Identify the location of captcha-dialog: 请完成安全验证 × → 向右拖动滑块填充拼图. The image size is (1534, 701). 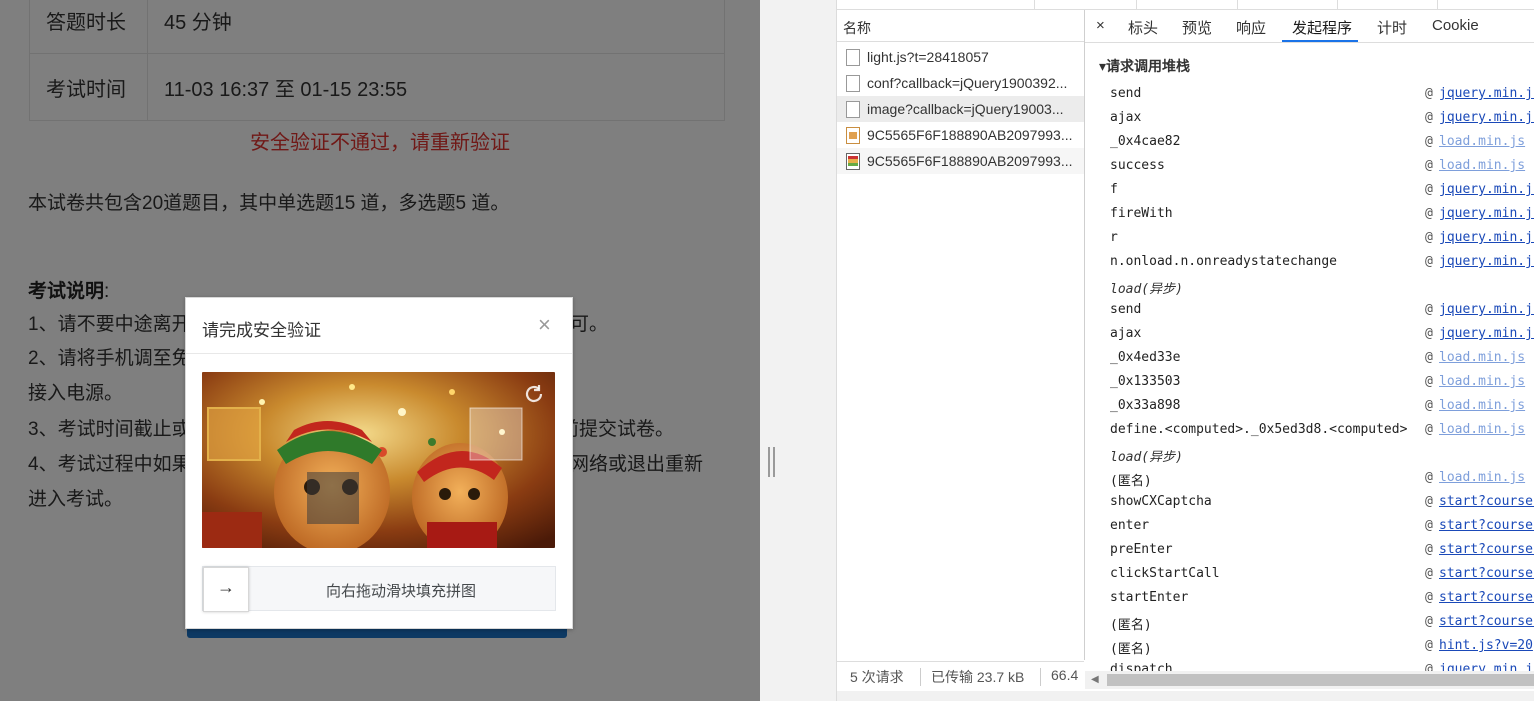
(379, 463).